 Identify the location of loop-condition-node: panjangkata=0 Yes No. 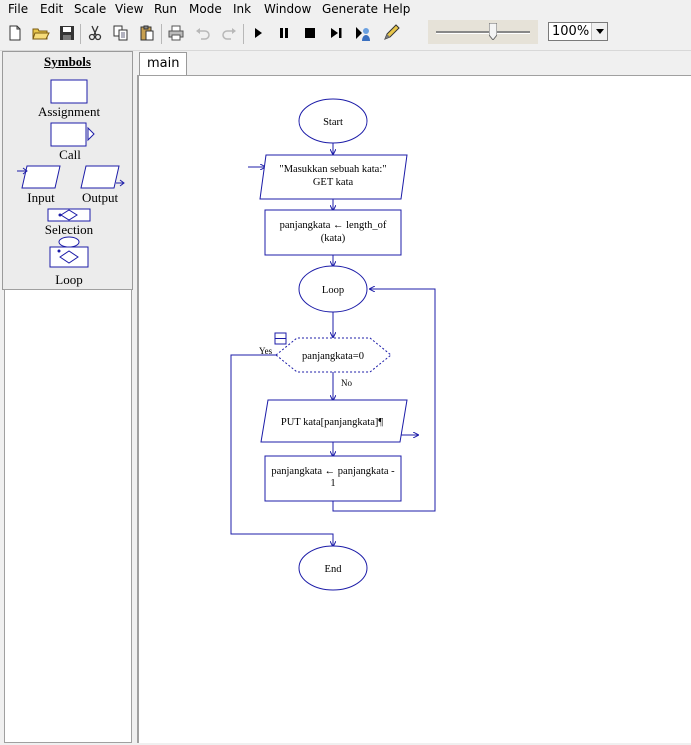
(325, 362).